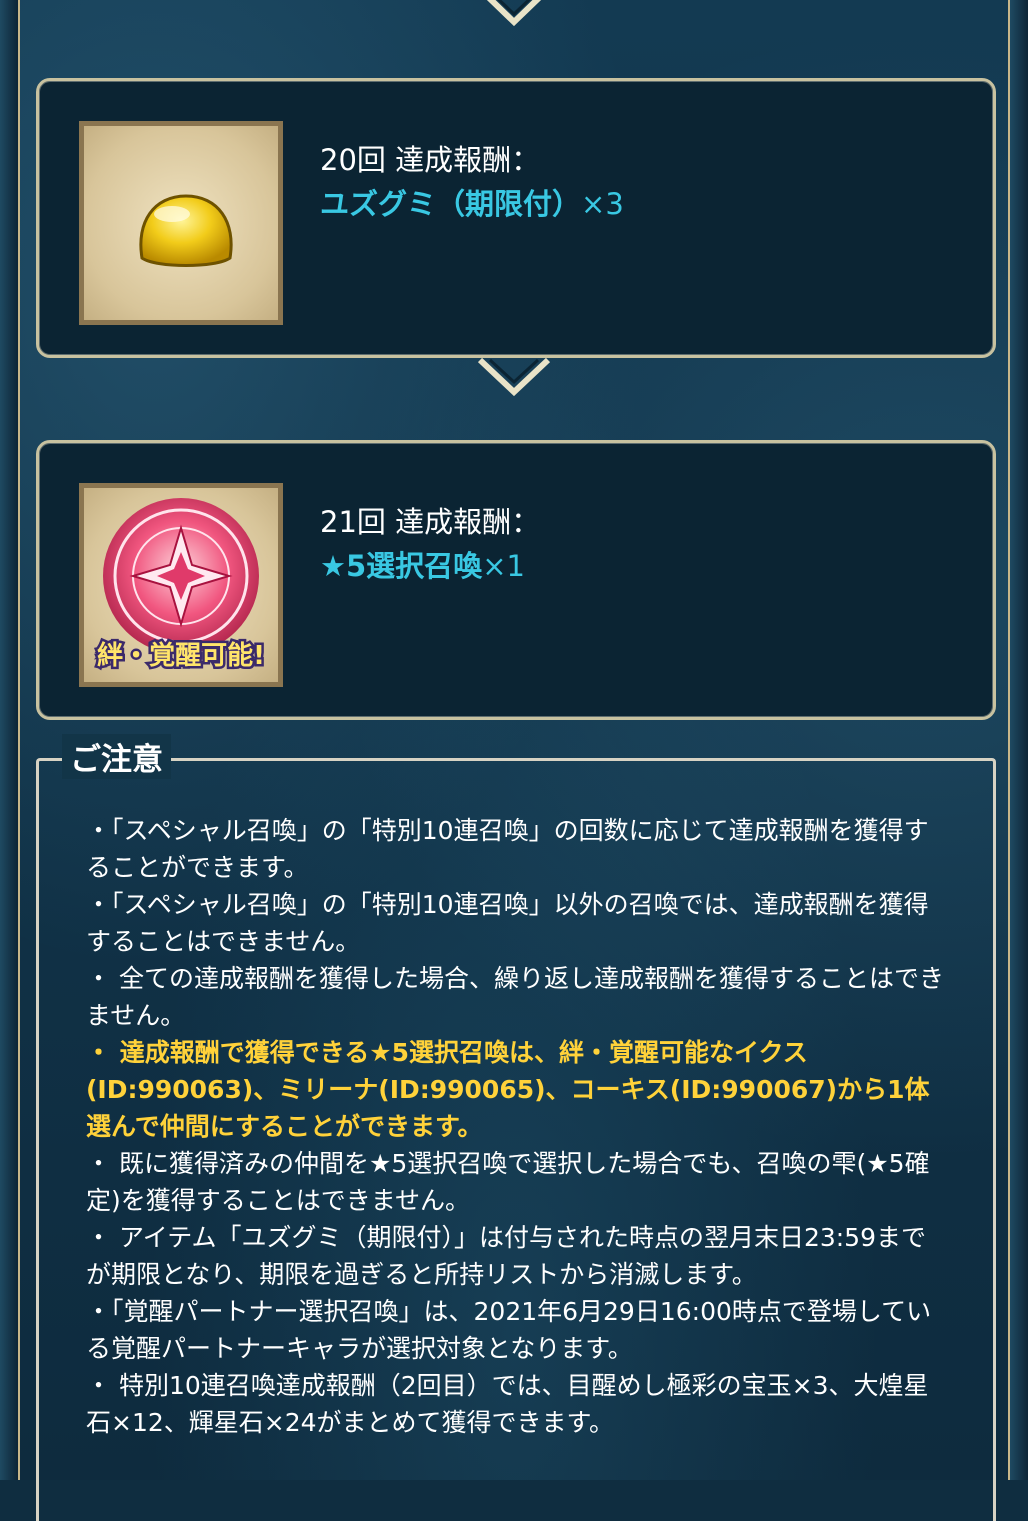 The width and height of the screenshot is (1028, 1521). I want to click on reward-item-label: ★5選択召喚×1, so click(422, 564).